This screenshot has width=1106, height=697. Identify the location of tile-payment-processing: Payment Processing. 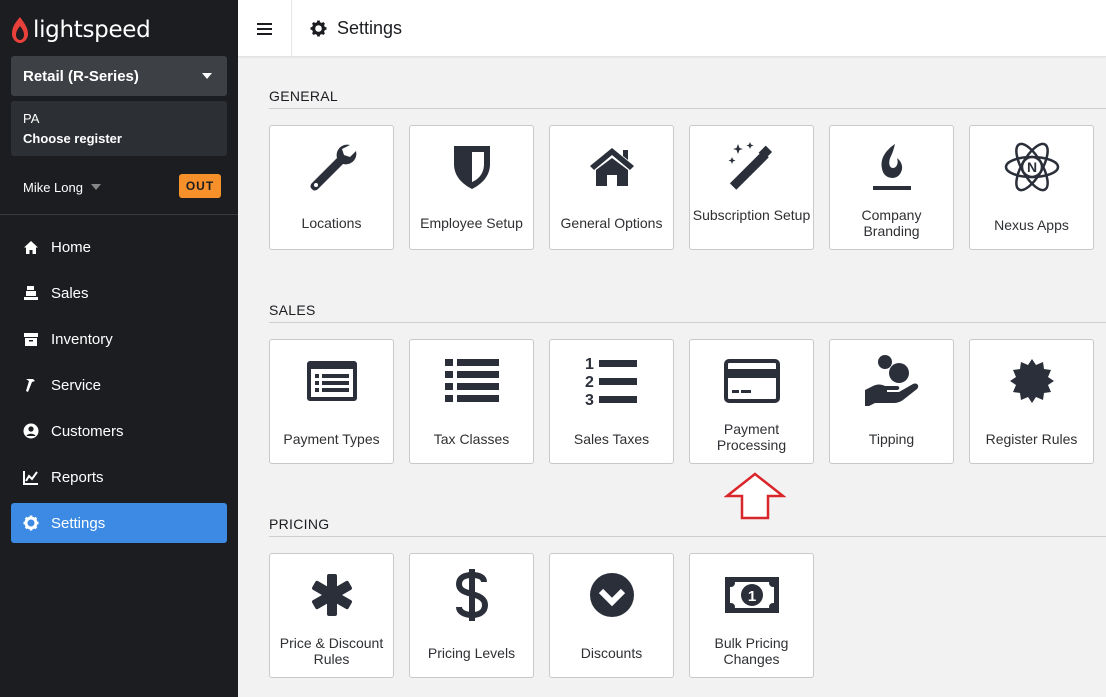
(751, 401).